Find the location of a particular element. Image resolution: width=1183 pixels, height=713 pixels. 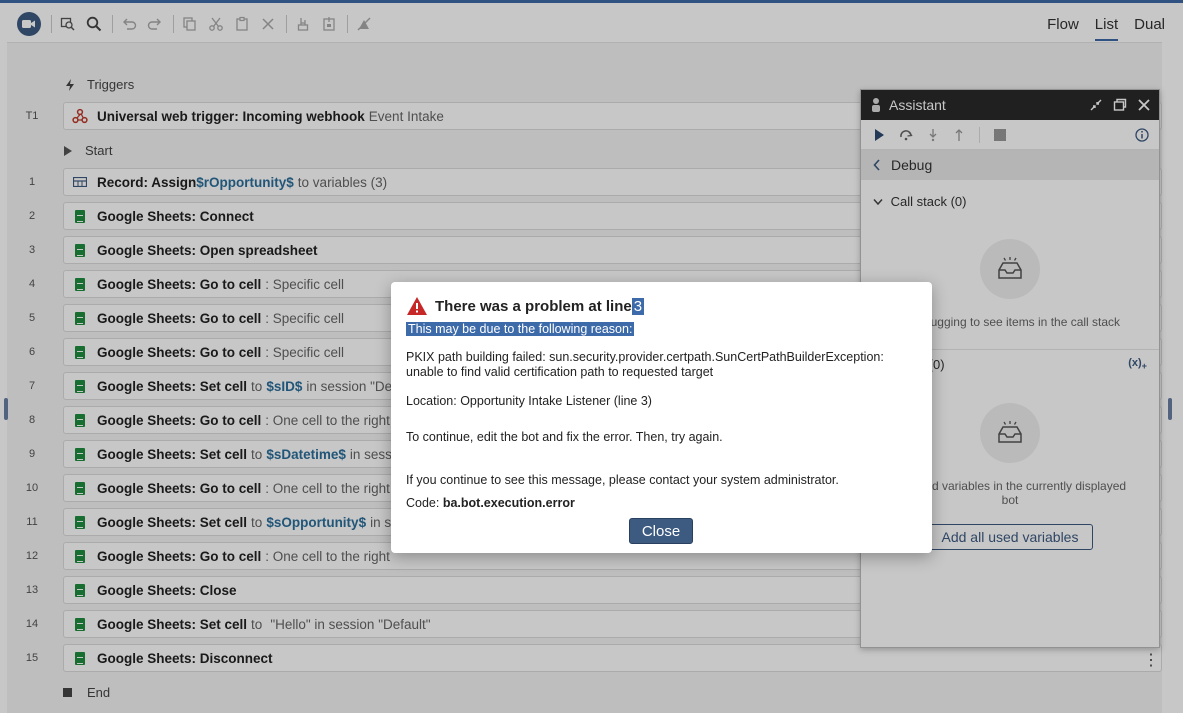

dialog-title-text: There was a problem at line is located at coordinates (533, 306).